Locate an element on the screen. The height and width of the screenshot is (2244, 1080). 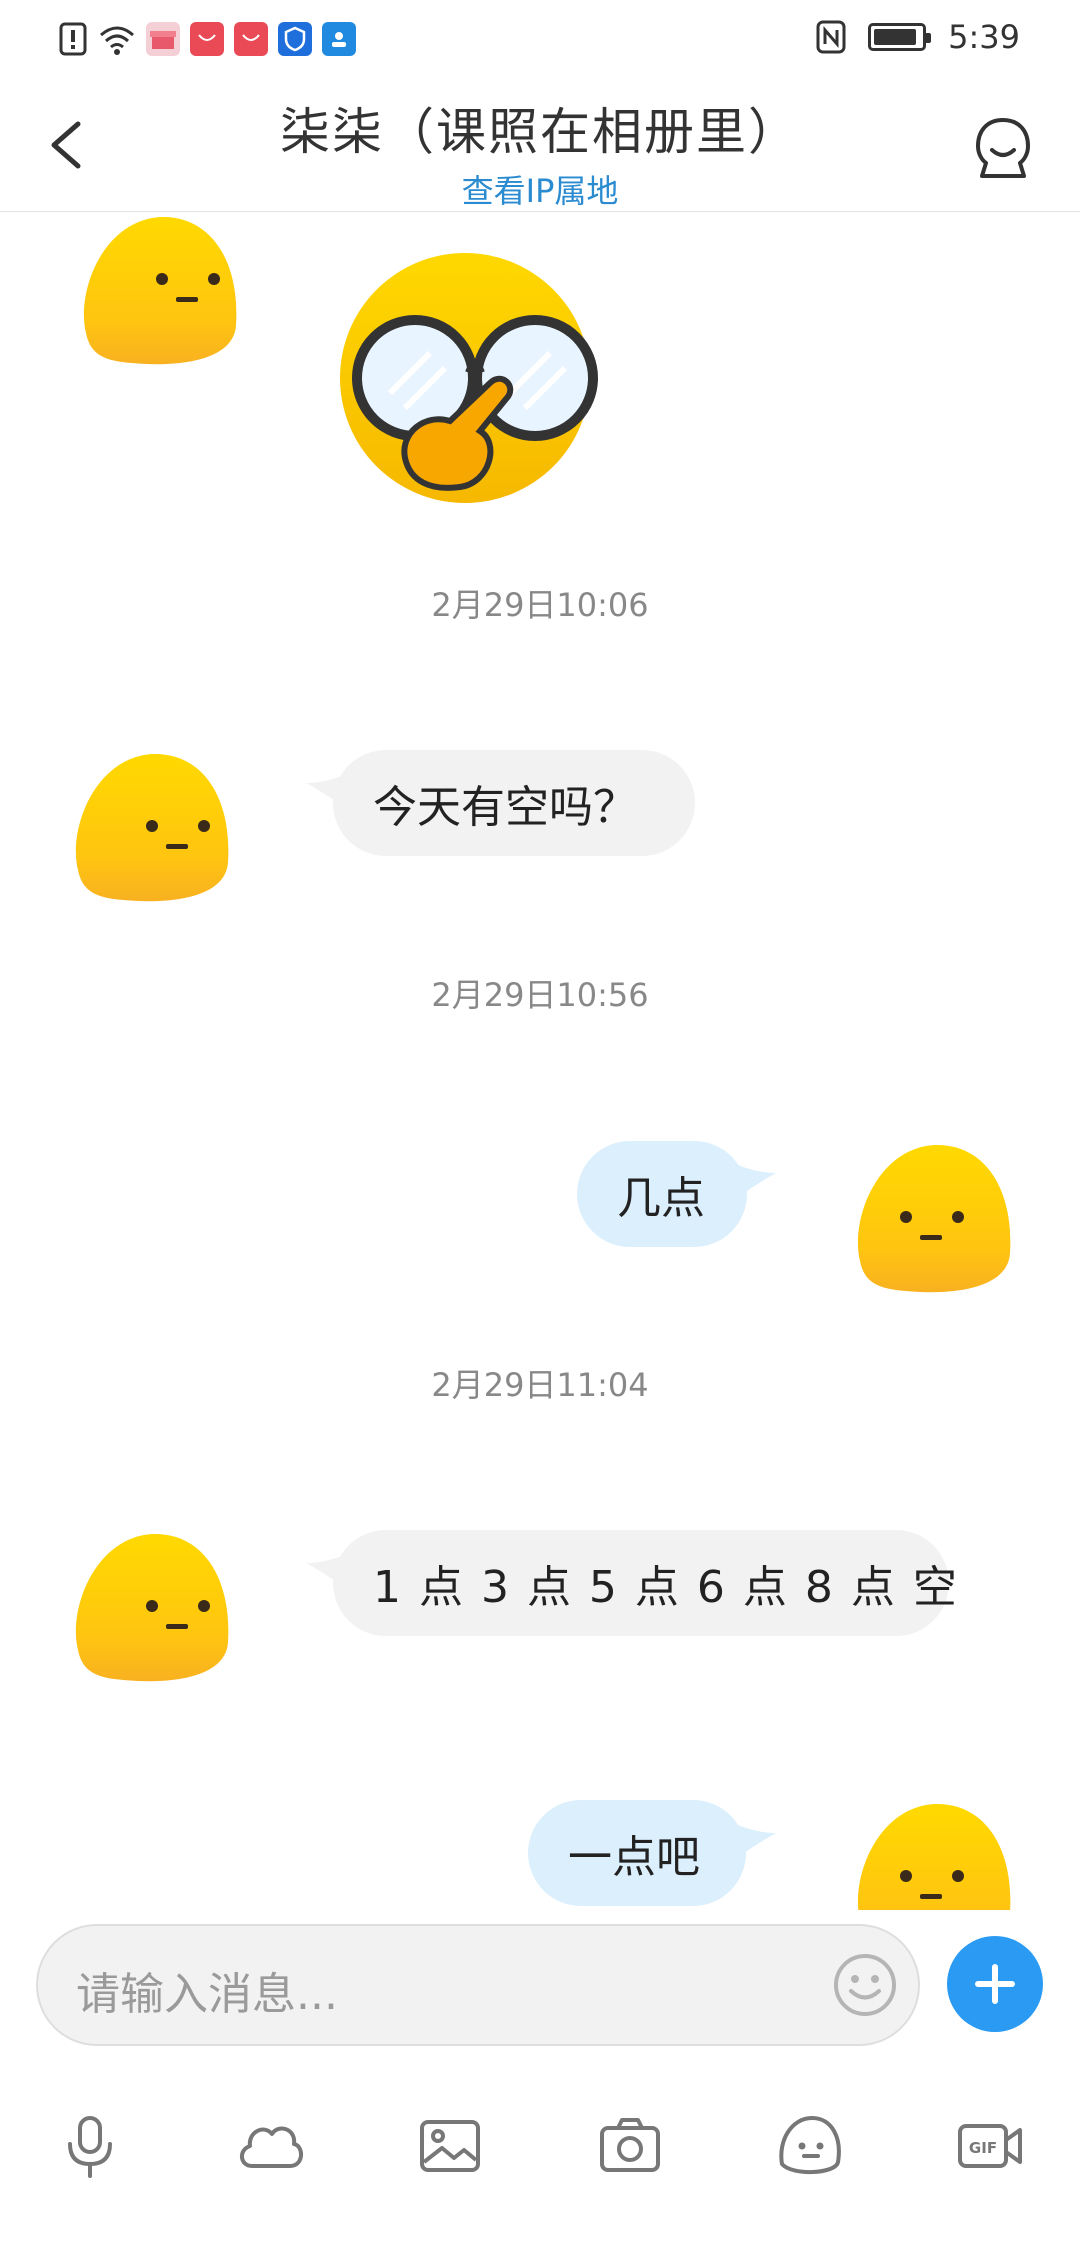
chat-header: 柒柒（课照在相册里） 查看IP属地 is located at coordinates (540, 146).